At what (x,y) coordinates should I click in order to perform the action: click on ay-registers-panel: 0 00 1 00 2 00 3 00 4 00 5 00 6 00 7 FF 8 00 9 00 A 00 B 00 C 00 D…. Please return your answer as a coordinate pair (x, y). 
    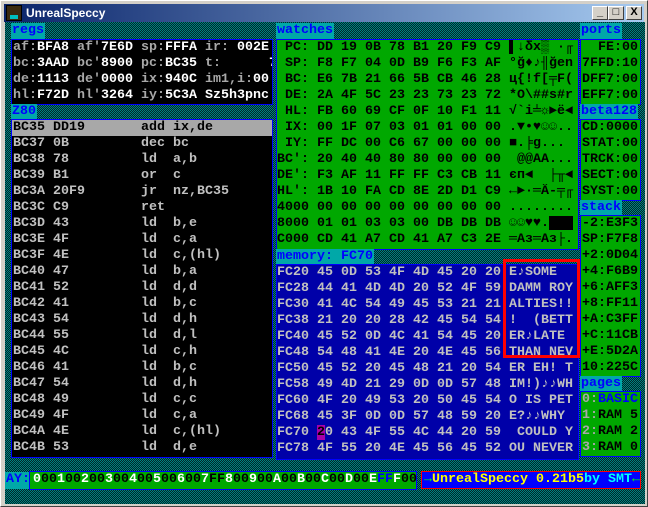
    Looking at the image, I should click on (223, 480).